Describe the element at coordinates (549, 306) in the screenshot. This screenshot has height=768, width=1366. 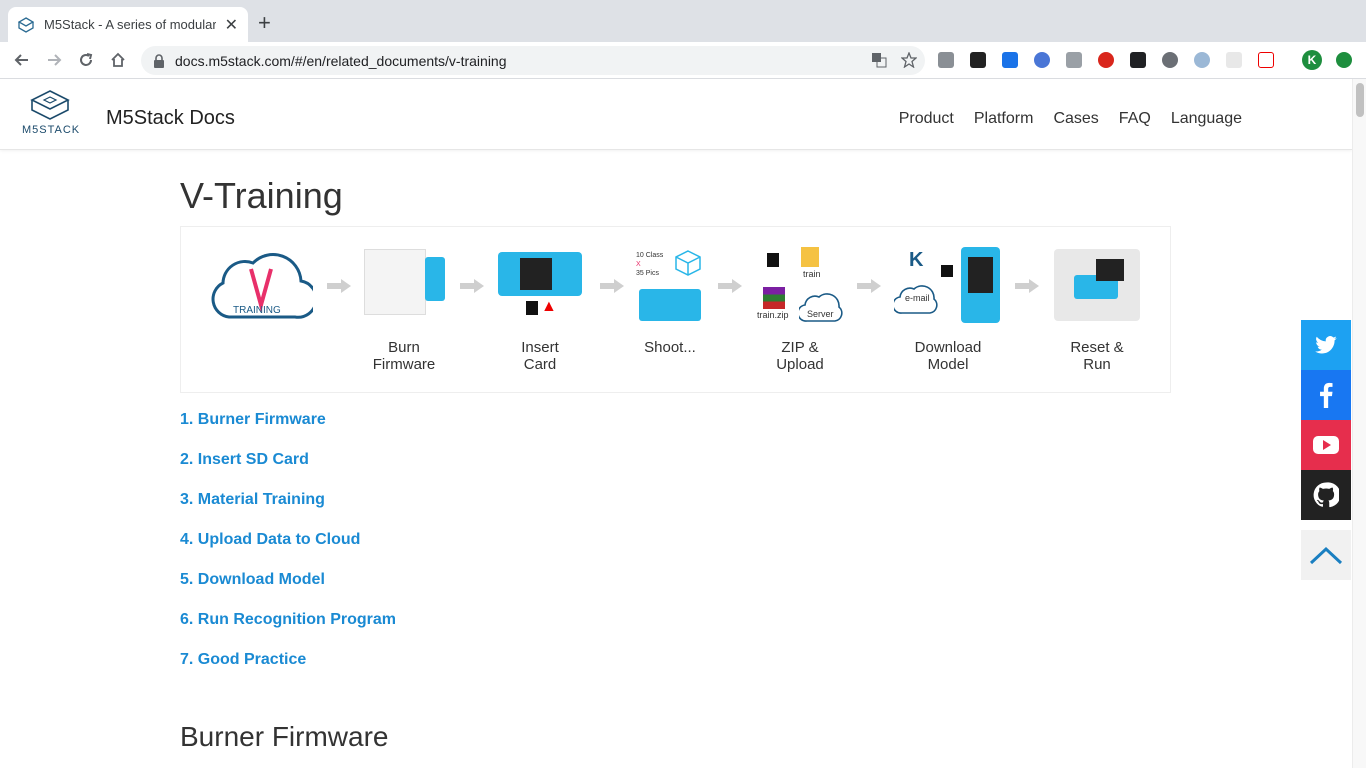
I see `red-up-arrow-icon: ▲` at that location.